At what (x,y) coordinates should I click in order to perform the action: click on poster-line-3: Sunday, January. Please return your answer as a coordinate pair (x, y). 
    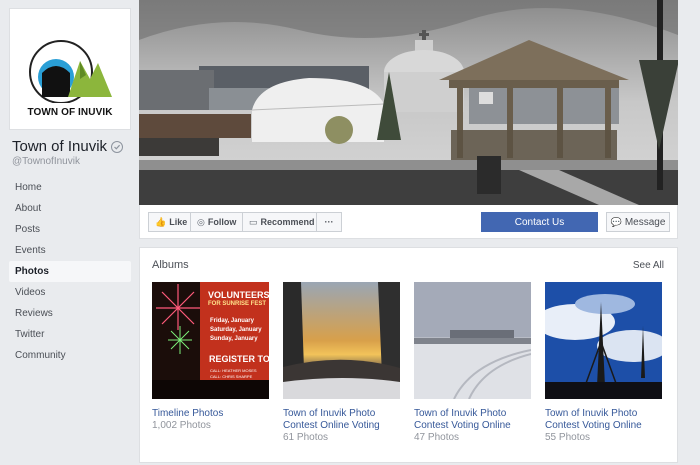
    Looking at the image, I should click on (234, 339).